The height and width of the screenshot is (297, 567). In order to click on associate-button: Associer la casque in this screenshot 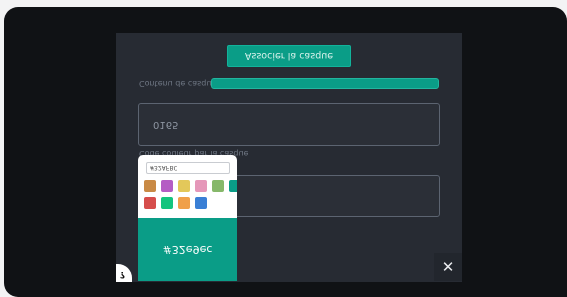, I will do `click(289, 56)`.